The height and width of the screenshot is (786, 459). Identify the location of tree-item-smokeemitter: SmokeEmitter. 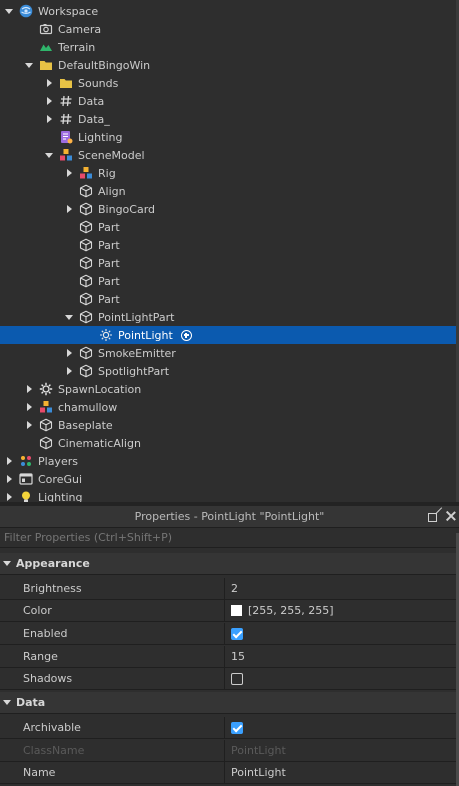
(228, 353).